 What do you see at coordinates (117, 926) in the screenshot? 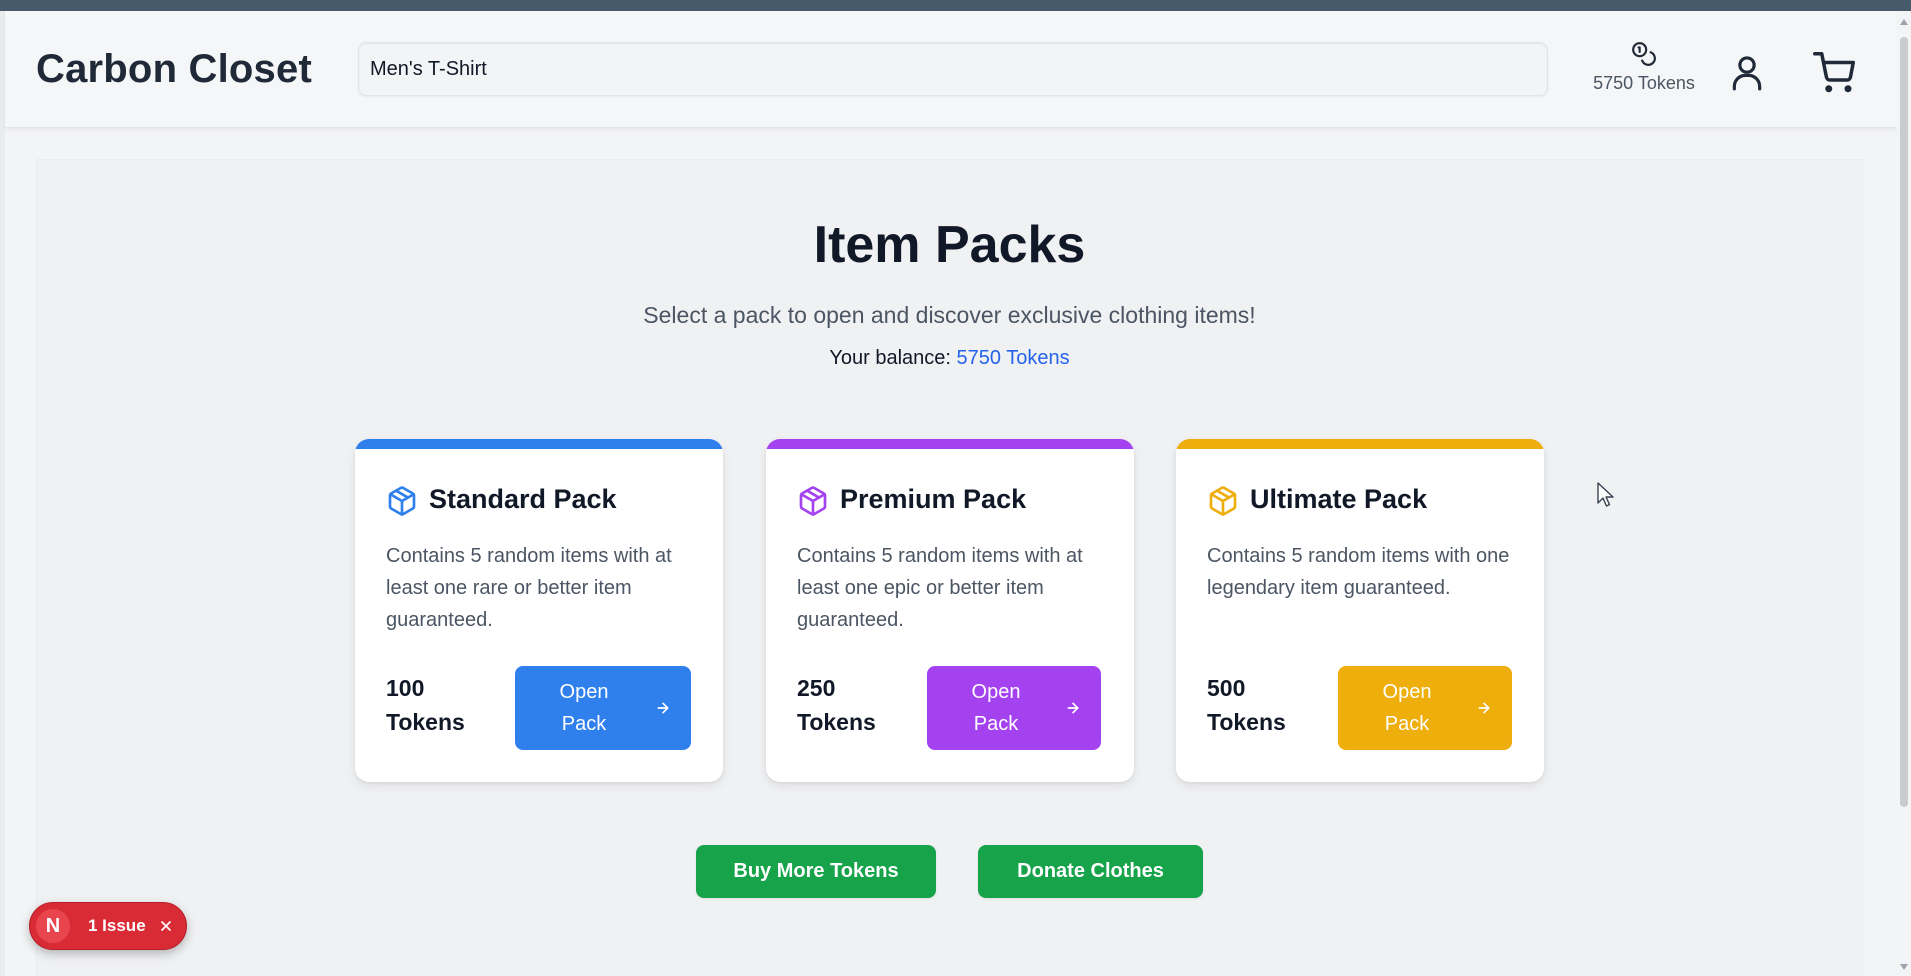
I see `issues-count-button: 1 Issue` at bounding box center [117, 926].